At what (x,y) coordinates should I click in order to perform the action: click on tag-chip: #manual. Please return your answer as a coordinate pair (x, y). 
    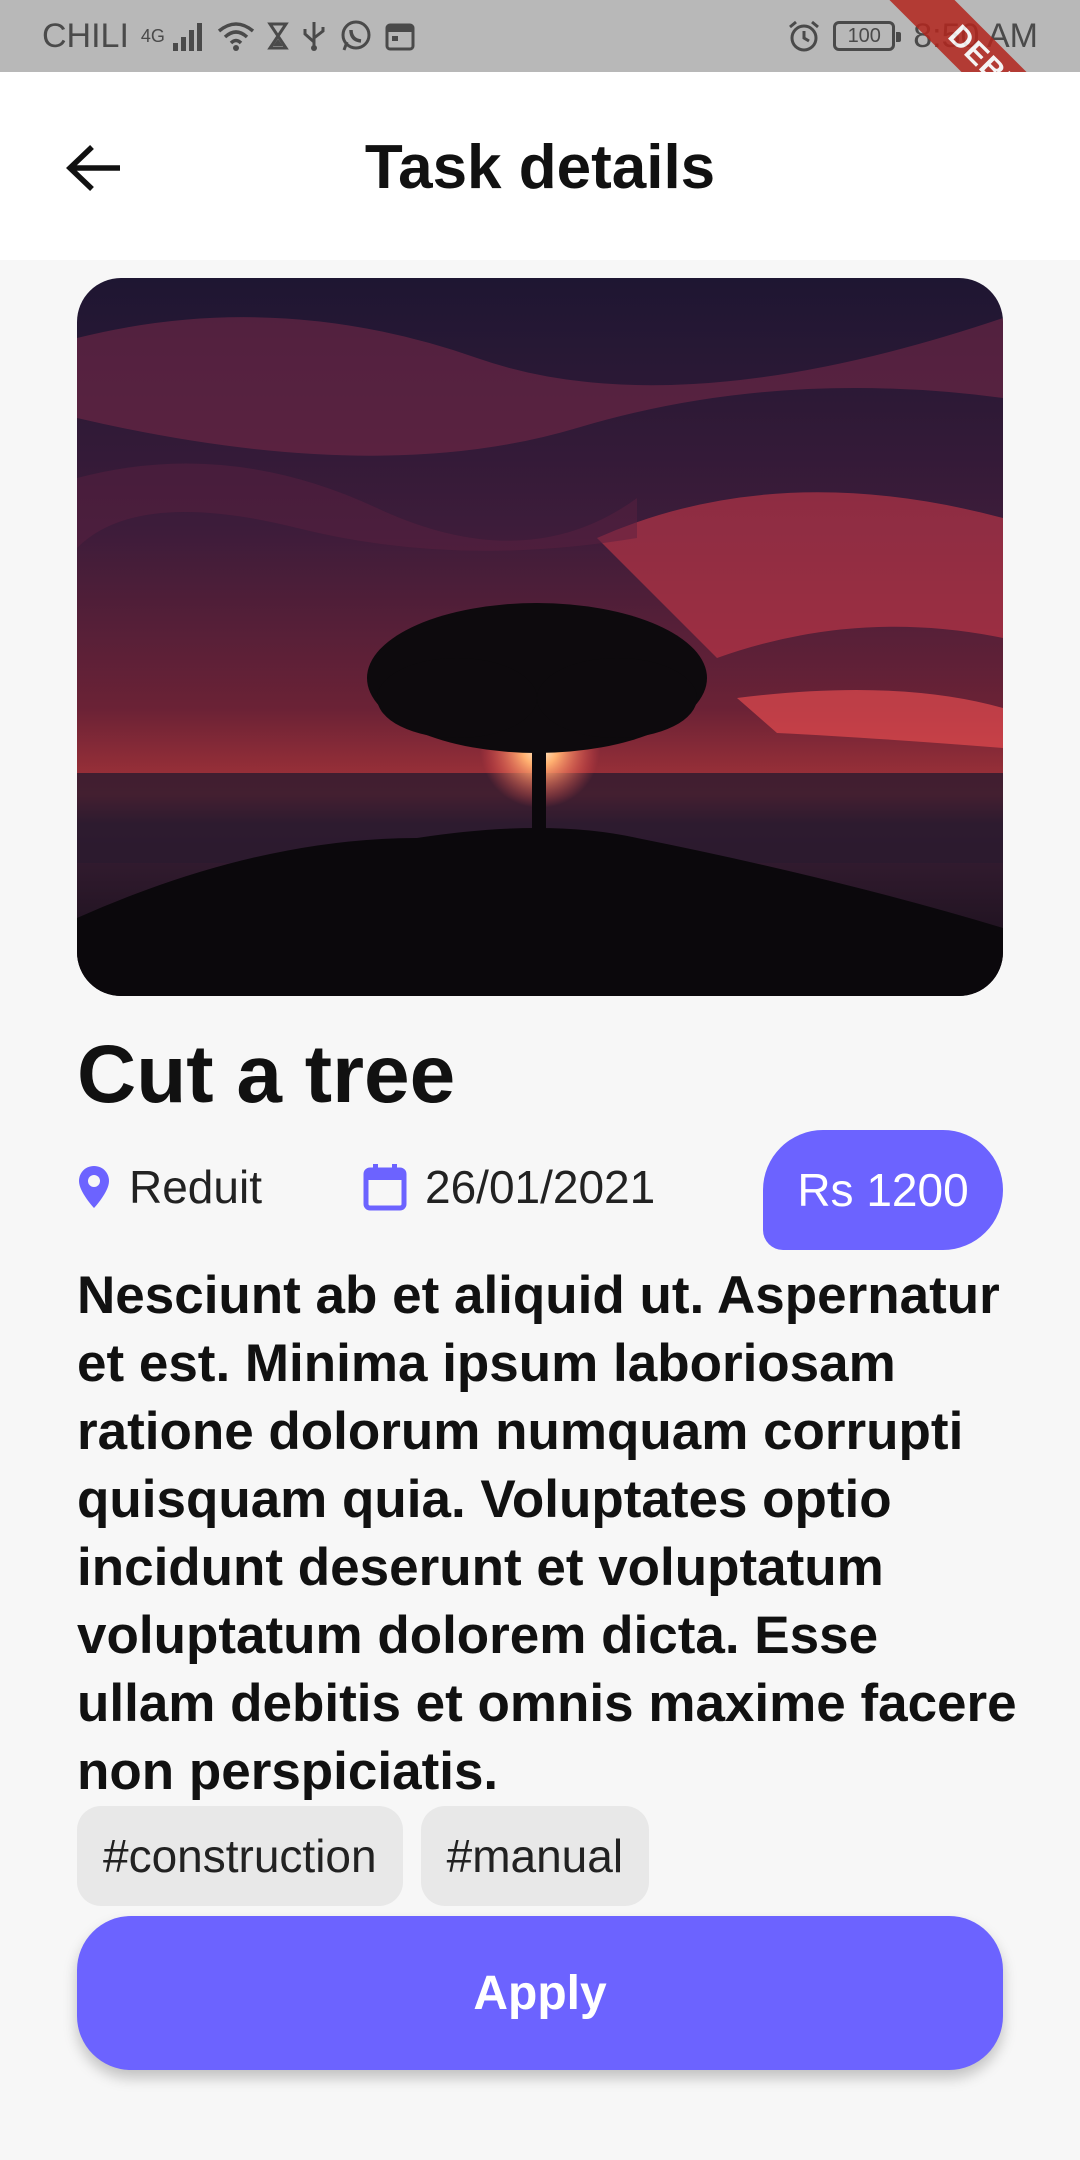
    Looking at the image, I should click on (535, 1856).